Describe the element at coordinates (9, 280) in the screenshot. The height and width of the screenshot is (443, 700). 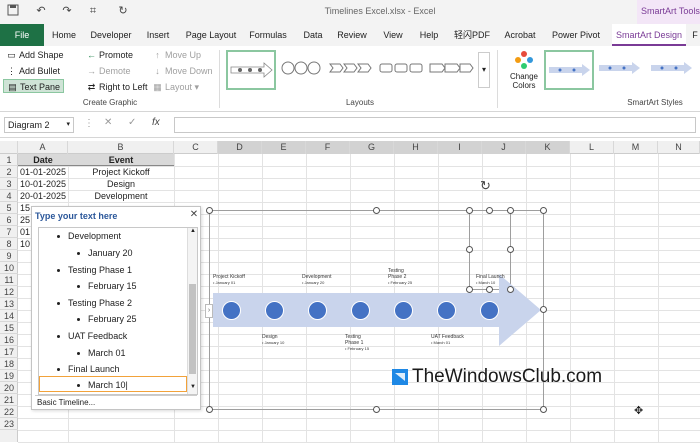
I see `row-header: 11` at that location.